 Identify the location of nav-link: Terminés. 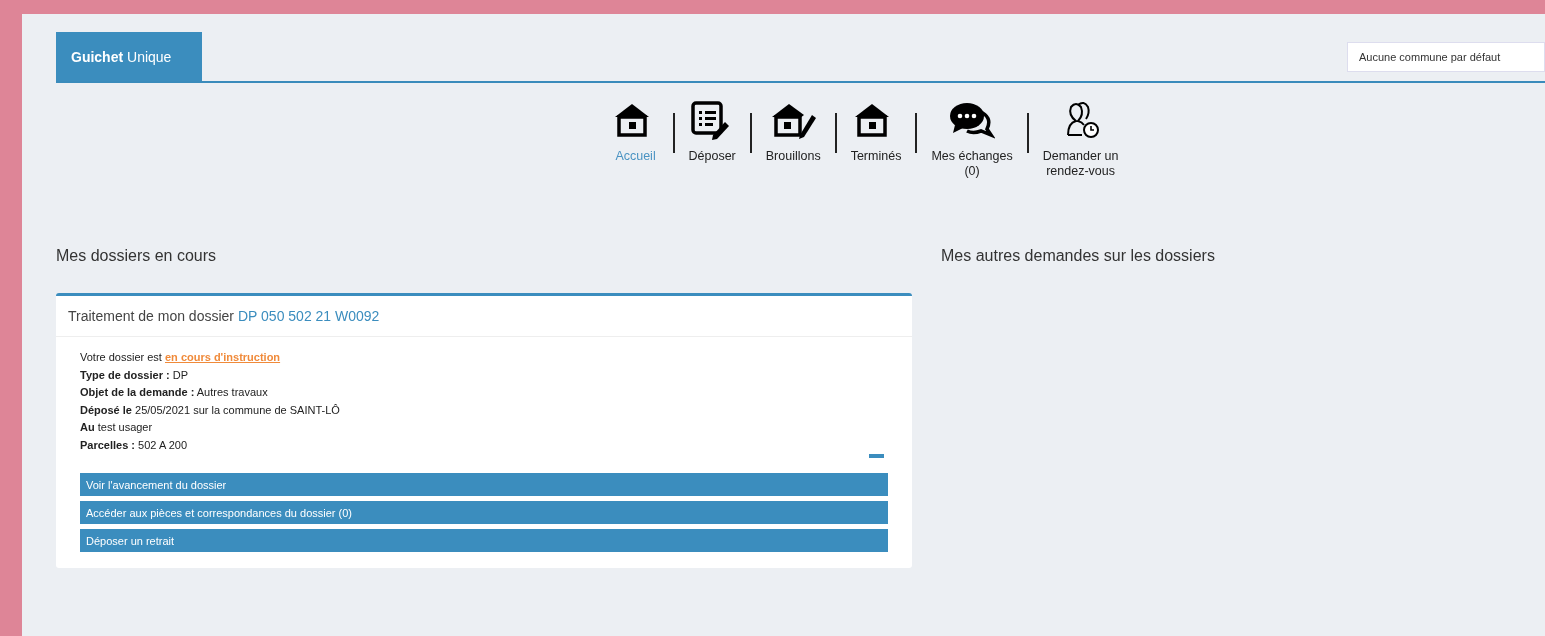
(876, 156).